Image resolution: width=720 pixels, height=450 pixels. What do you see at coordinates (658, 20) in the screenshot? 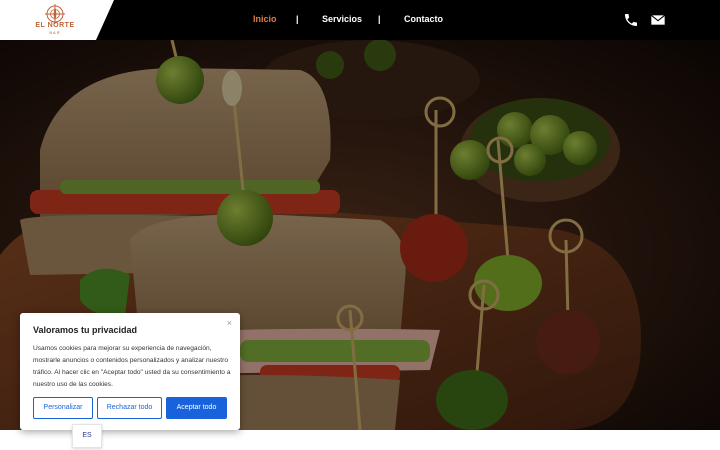
I see `envelope-icon` at bounding box center [658, 20].